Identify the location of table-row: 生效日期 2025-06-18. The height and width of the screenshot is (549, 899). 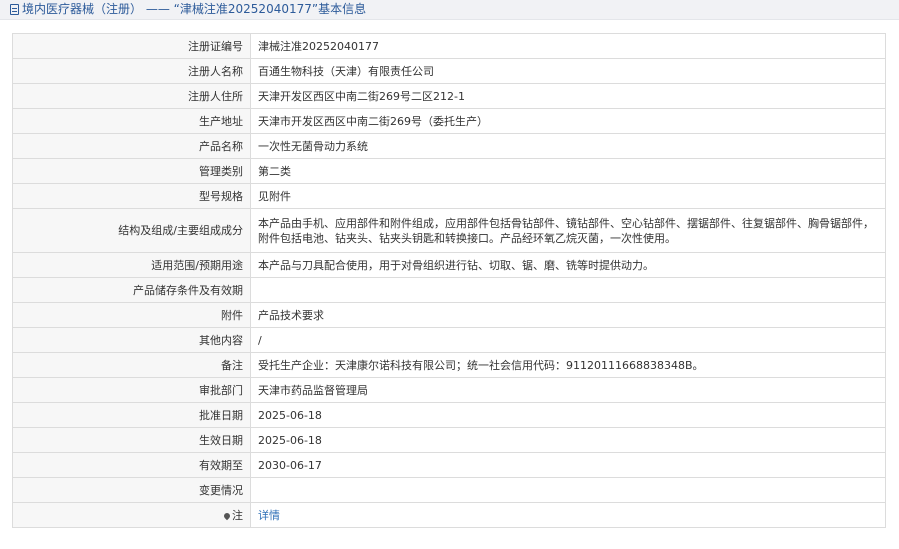
(449, 440).